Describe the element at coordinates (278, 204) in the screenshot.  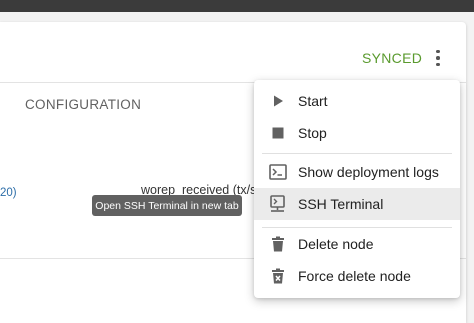
I see `ssh-terminal-icon` at that location.